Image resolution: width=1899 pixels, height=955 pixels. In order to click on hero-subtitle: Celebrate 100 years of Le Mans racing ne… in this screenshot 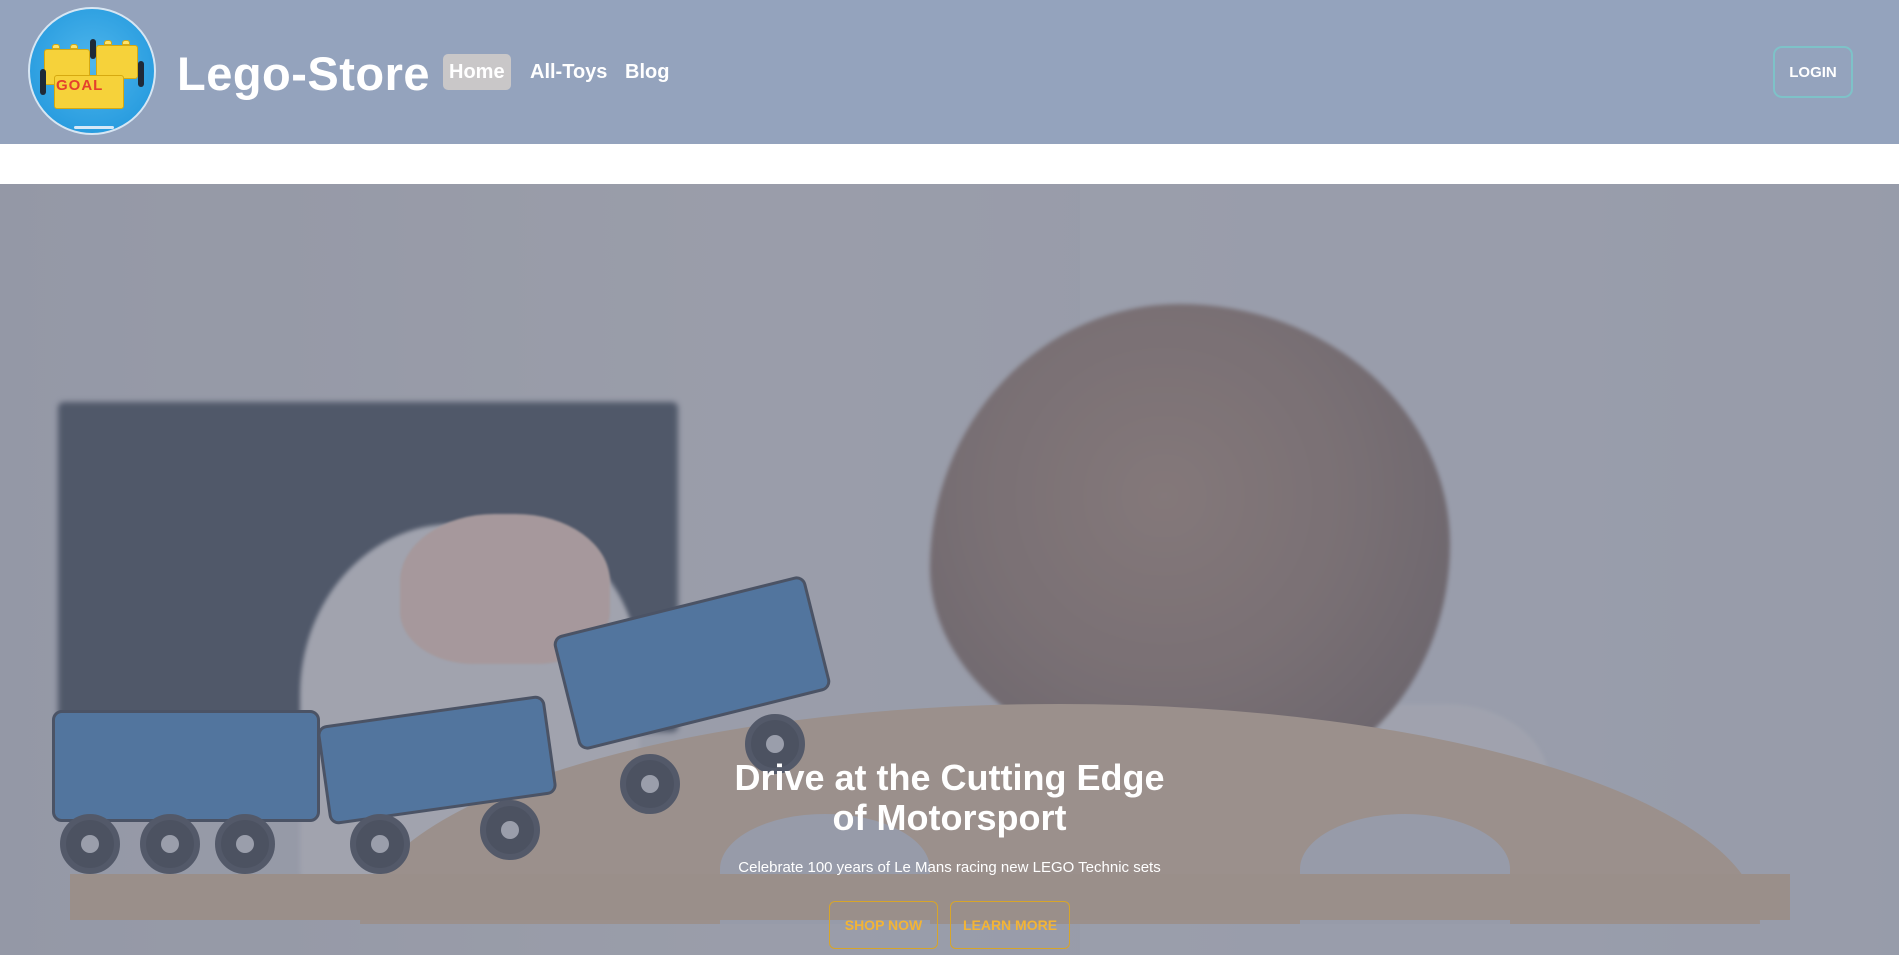, I will do `click(949, 867)`.